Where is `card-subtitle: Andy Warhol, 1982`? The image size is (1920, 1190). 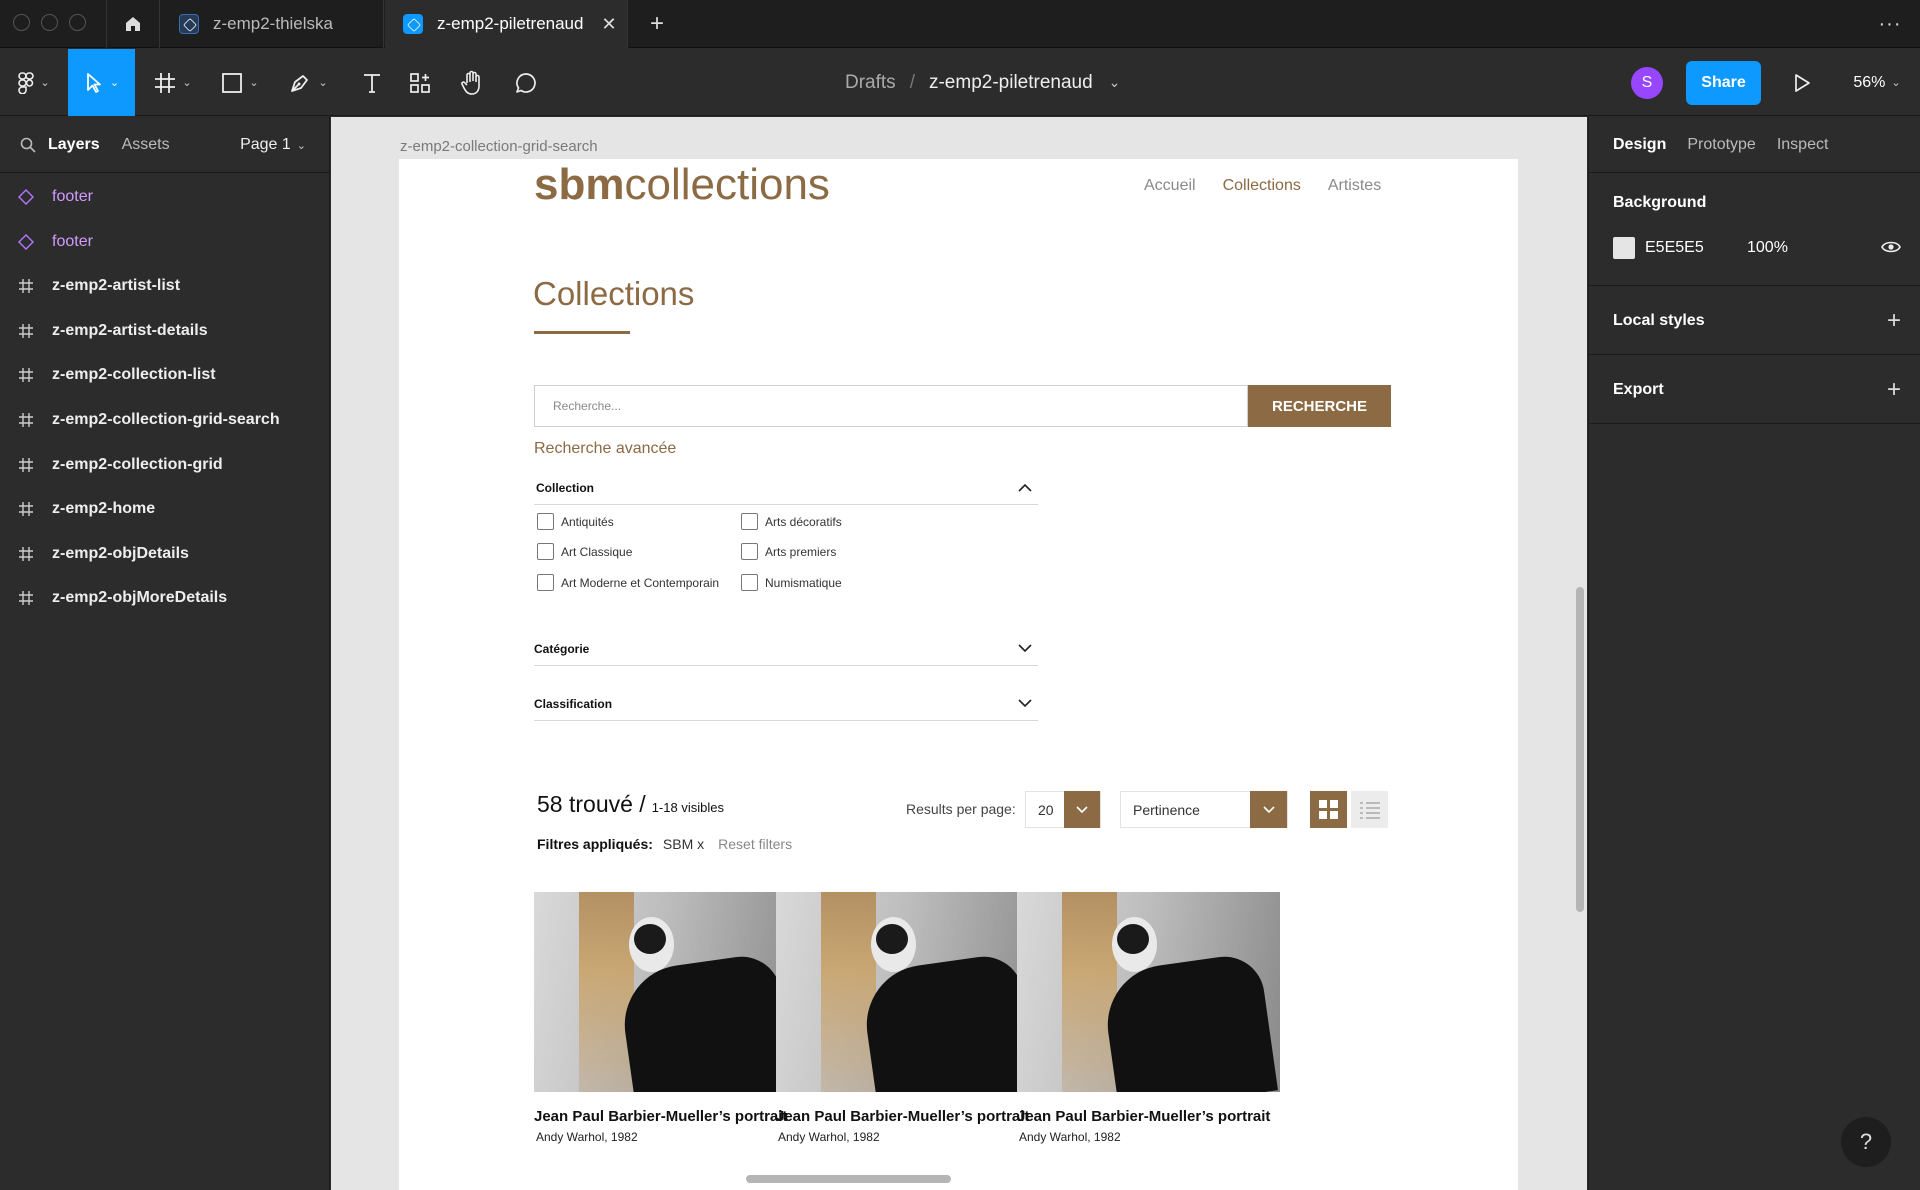 card-subtitle: Andy Warhol, 1982 is located at coordinates (829, 1137).